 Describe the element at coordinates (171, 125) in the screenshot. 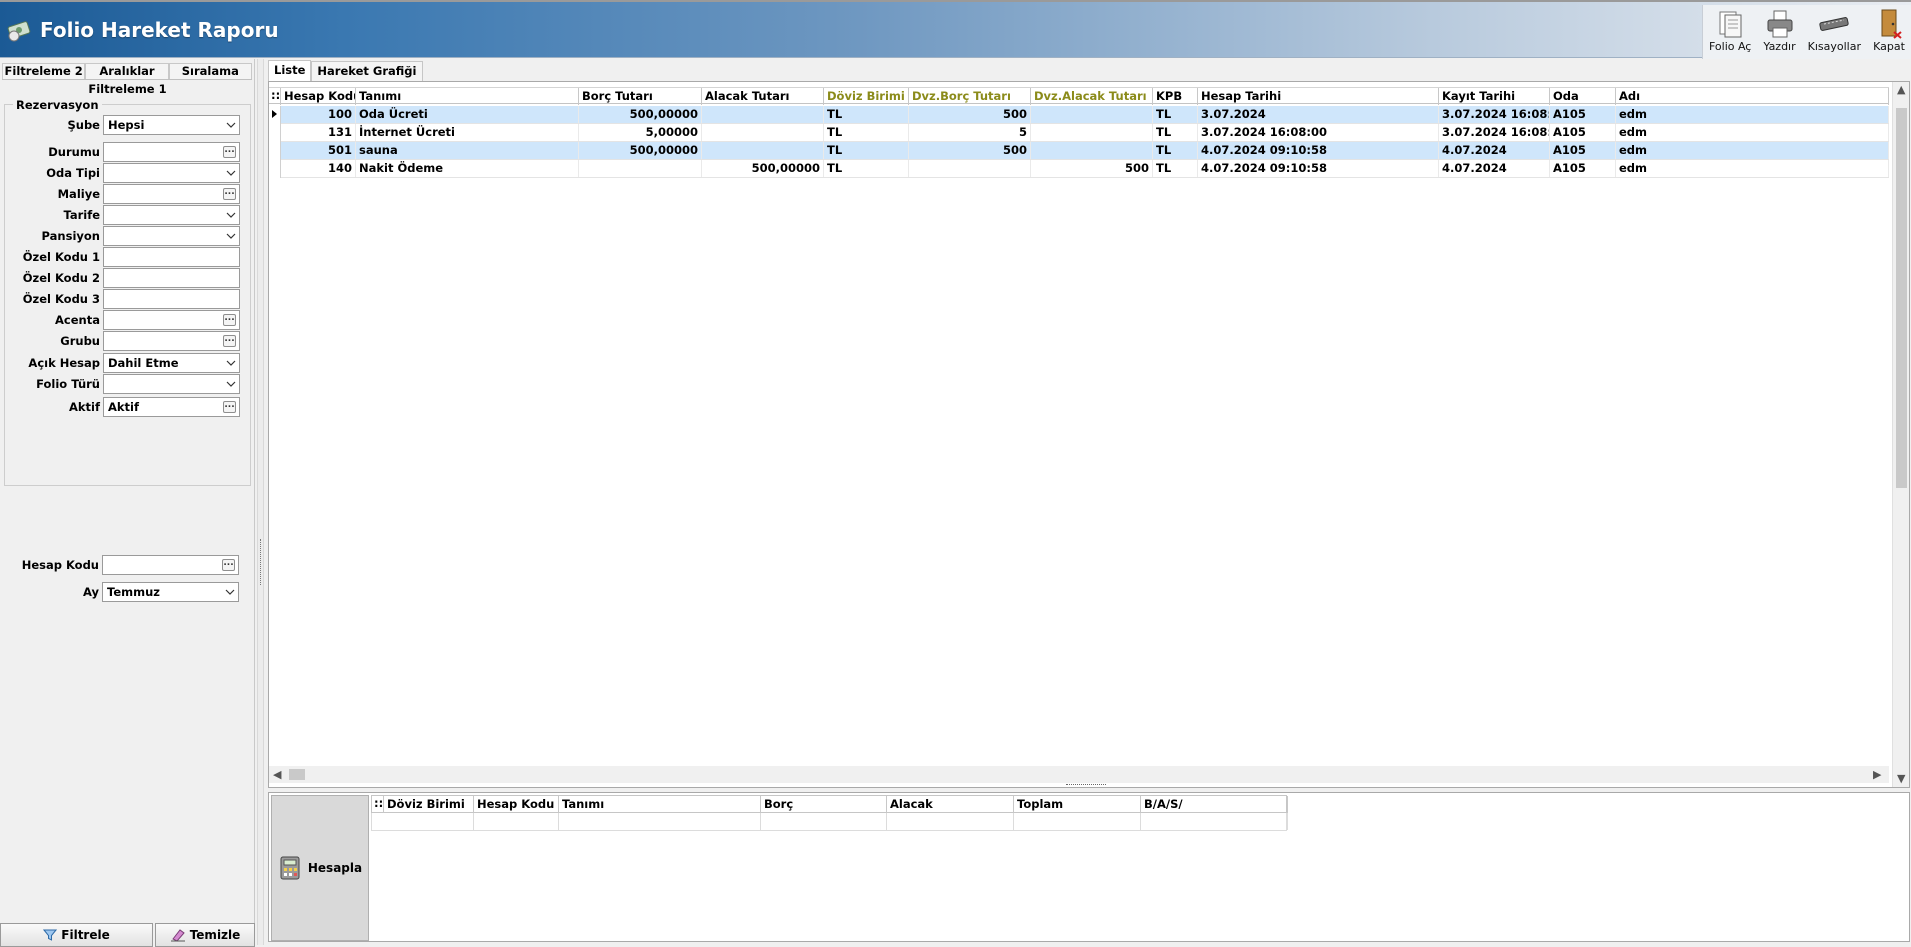

I see `filter-field-şube: Hepsi` at that location.